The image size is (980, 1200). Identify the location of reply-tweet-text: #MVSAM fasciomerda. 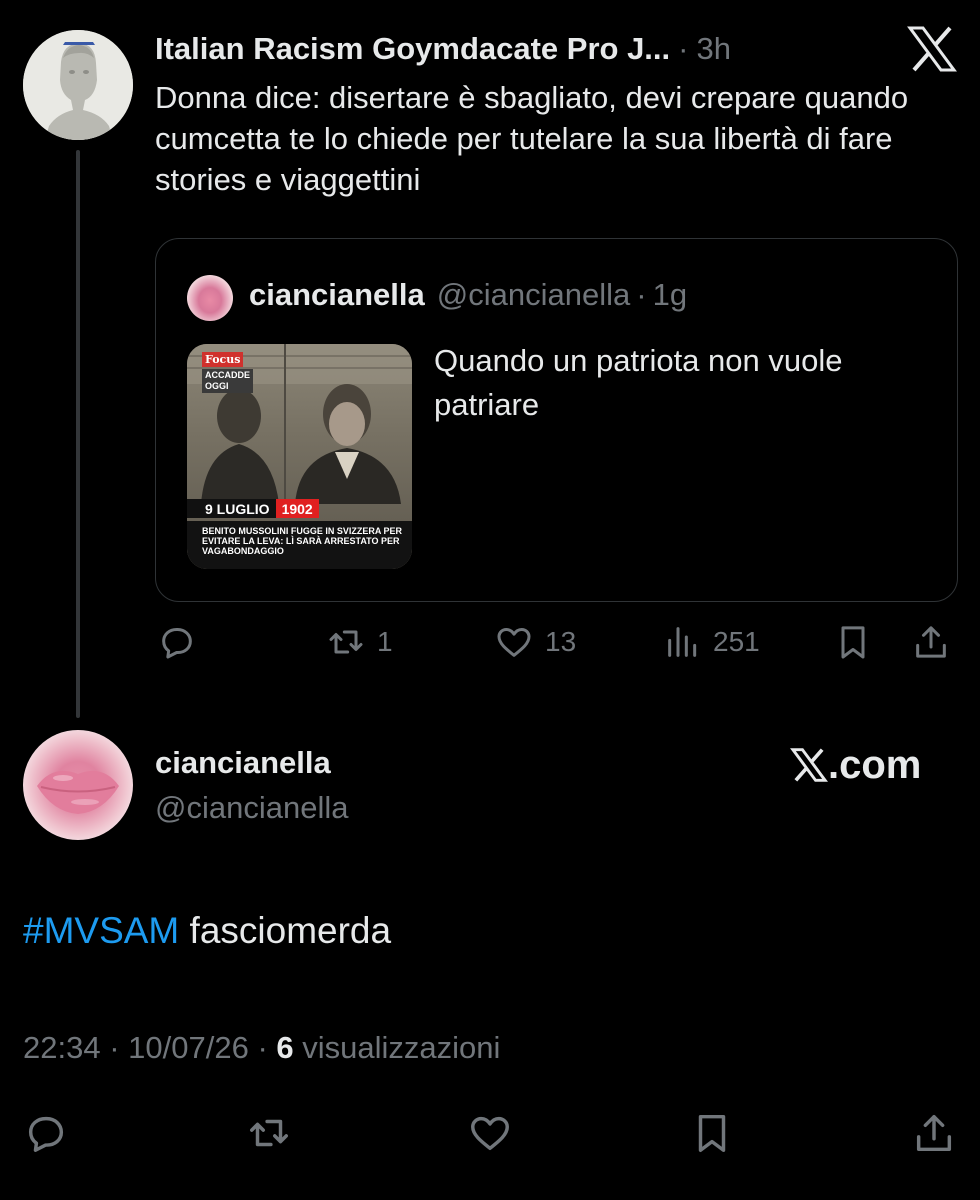
(207, 931).